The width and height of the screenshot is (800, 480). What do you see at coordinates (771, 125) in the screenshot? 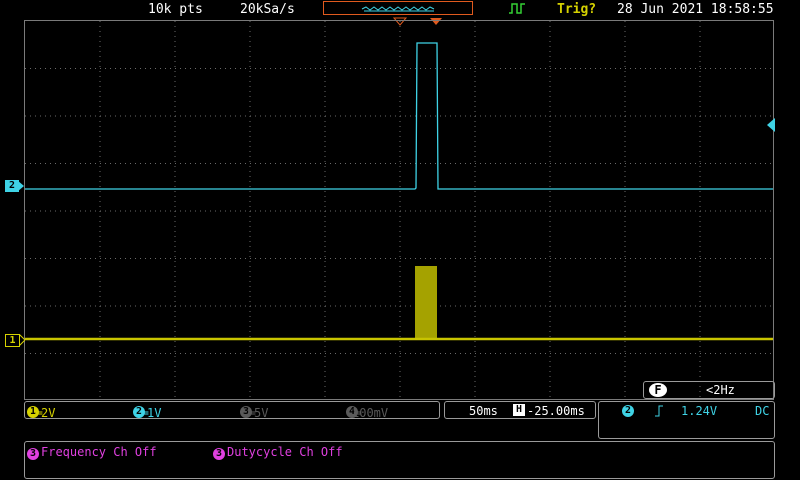
I see `trigger-level-marker-icon` at bounding box center [771, 125].